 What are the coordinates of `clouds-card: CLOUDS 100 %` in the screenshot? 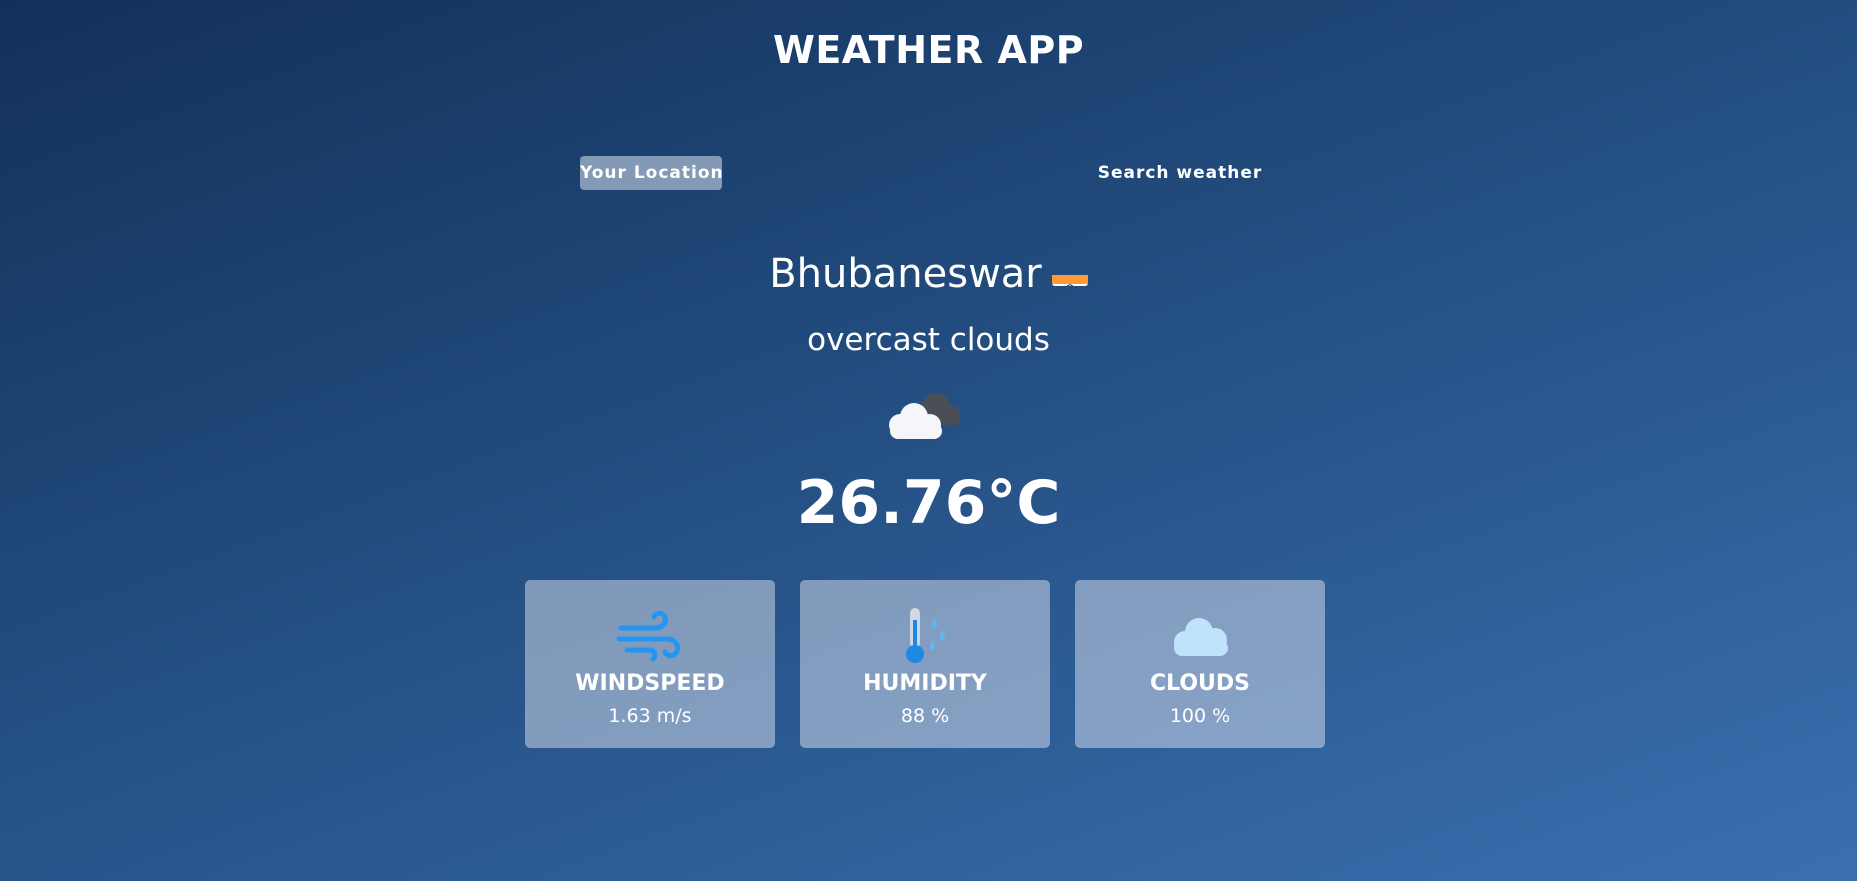 It's located at (1200, 664).